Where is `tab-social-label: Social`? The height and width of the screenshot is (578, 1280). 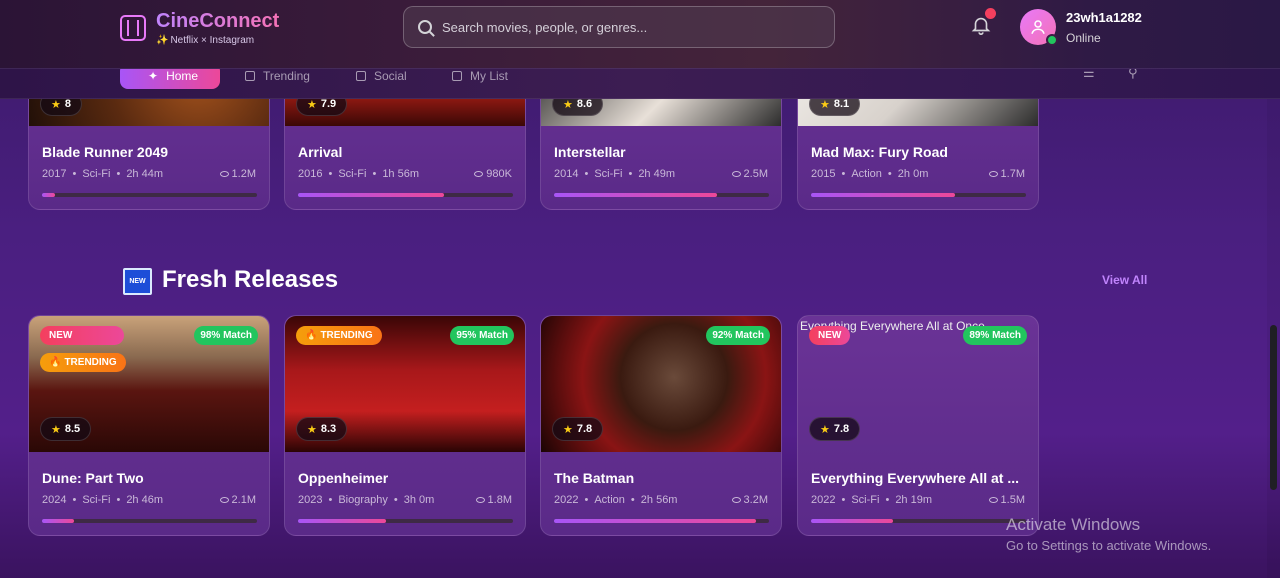 tab-social-label: Social is located at coordinates (390, 76).